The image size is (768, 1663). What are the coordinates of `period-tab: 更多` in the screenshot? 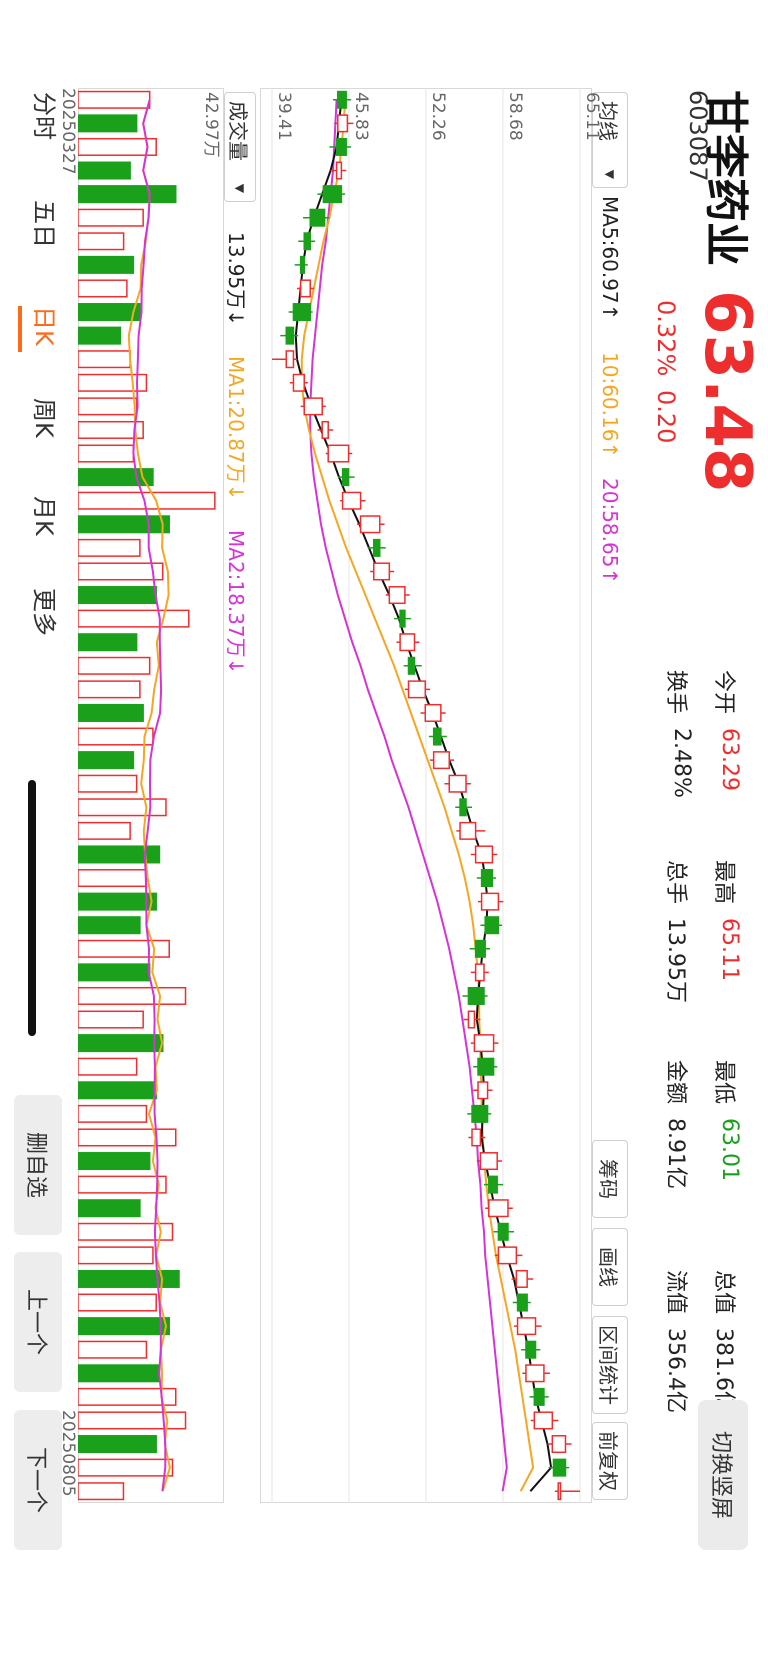 It's located at (46, 612).